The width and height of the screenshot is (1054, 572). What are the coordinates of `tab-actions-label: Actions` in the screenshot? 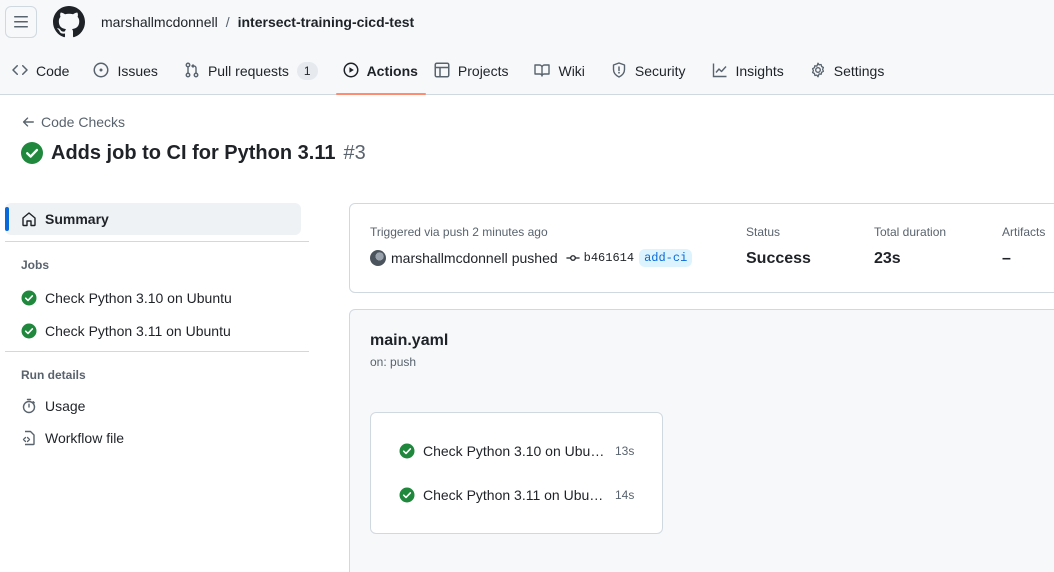 It's located at (392, 71).